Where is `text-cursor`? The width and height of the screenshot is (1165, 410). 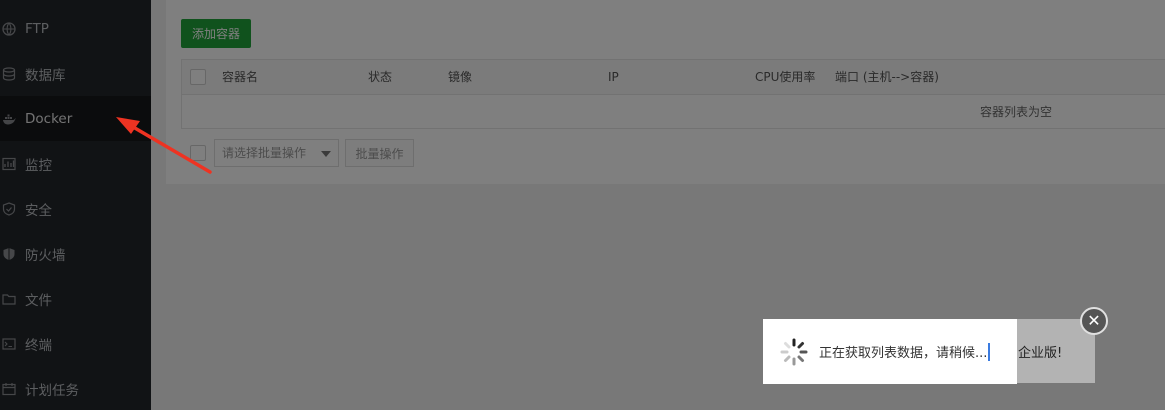 text-cursor is located at coordinates (989, 351).